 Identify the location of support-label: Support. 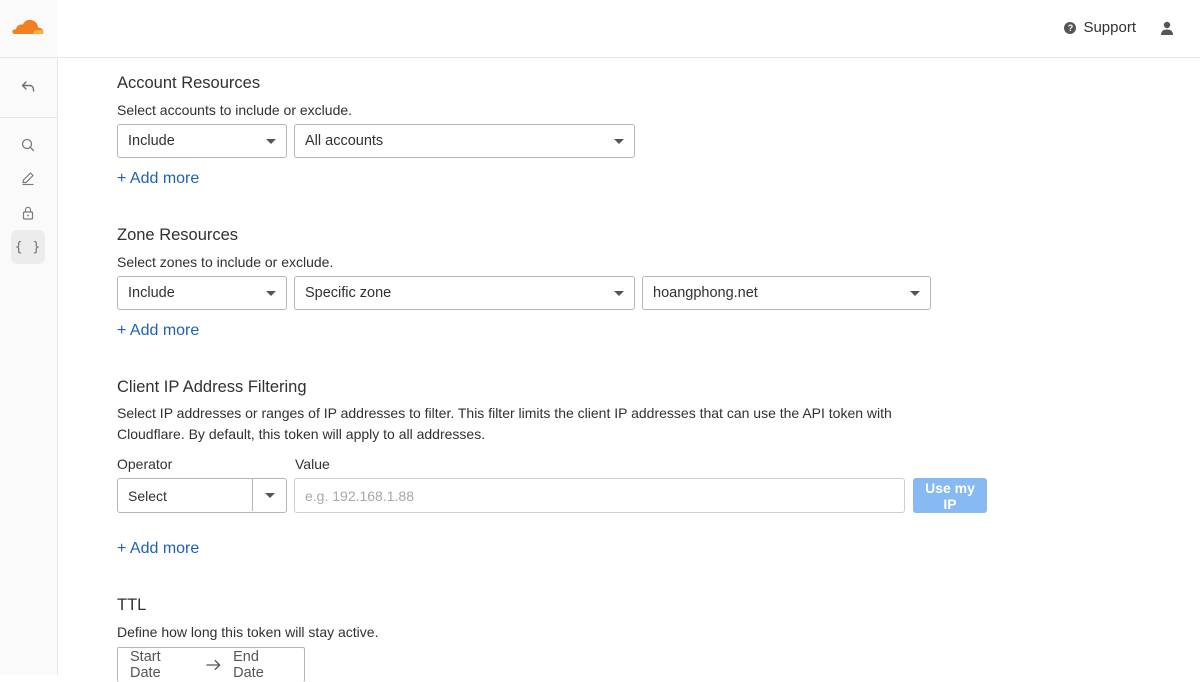
(1109, 27).